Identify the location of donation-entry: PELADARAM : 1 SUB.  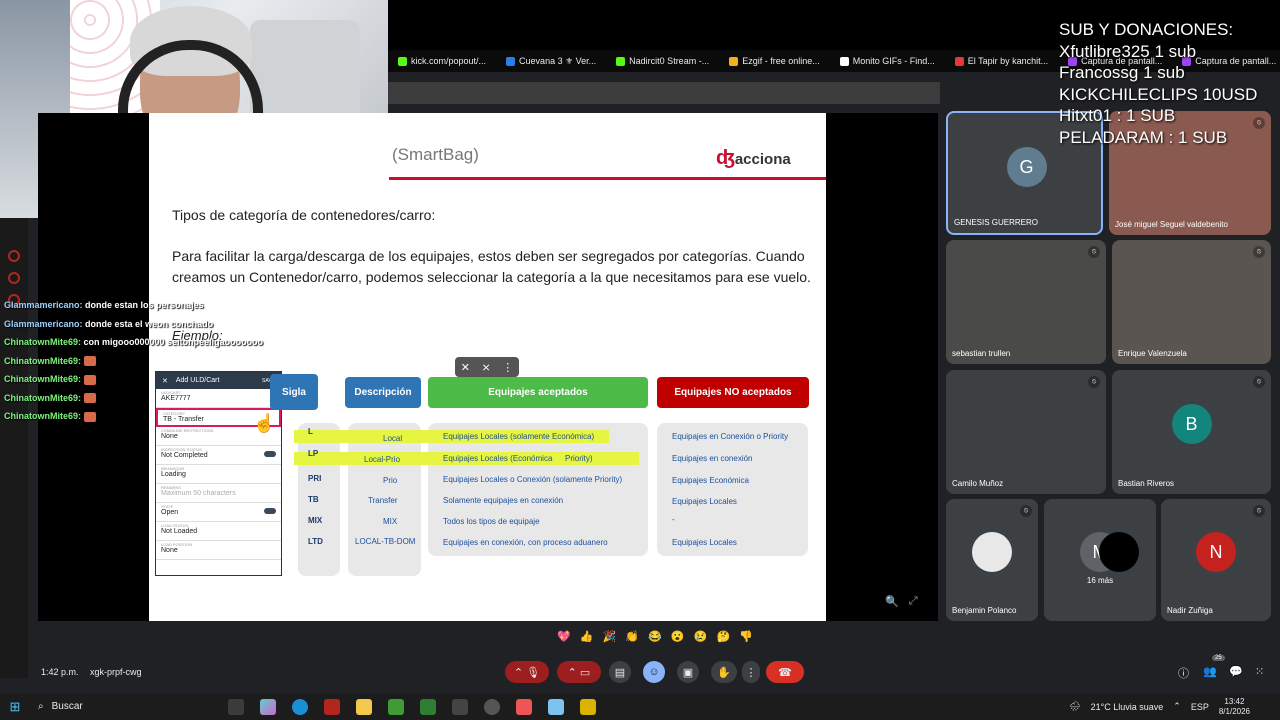
(1143, 137).